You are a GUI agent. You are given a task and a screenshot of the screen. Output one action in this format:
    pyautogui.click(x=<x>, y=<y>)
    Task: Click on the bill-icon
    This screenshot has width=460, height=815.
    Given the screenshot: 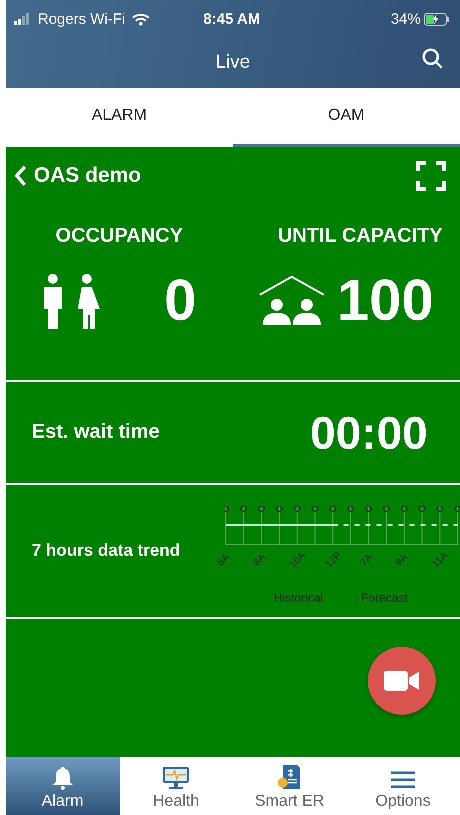 What is the action you would take?
    pyautogui.click(x=289, y=777)
    